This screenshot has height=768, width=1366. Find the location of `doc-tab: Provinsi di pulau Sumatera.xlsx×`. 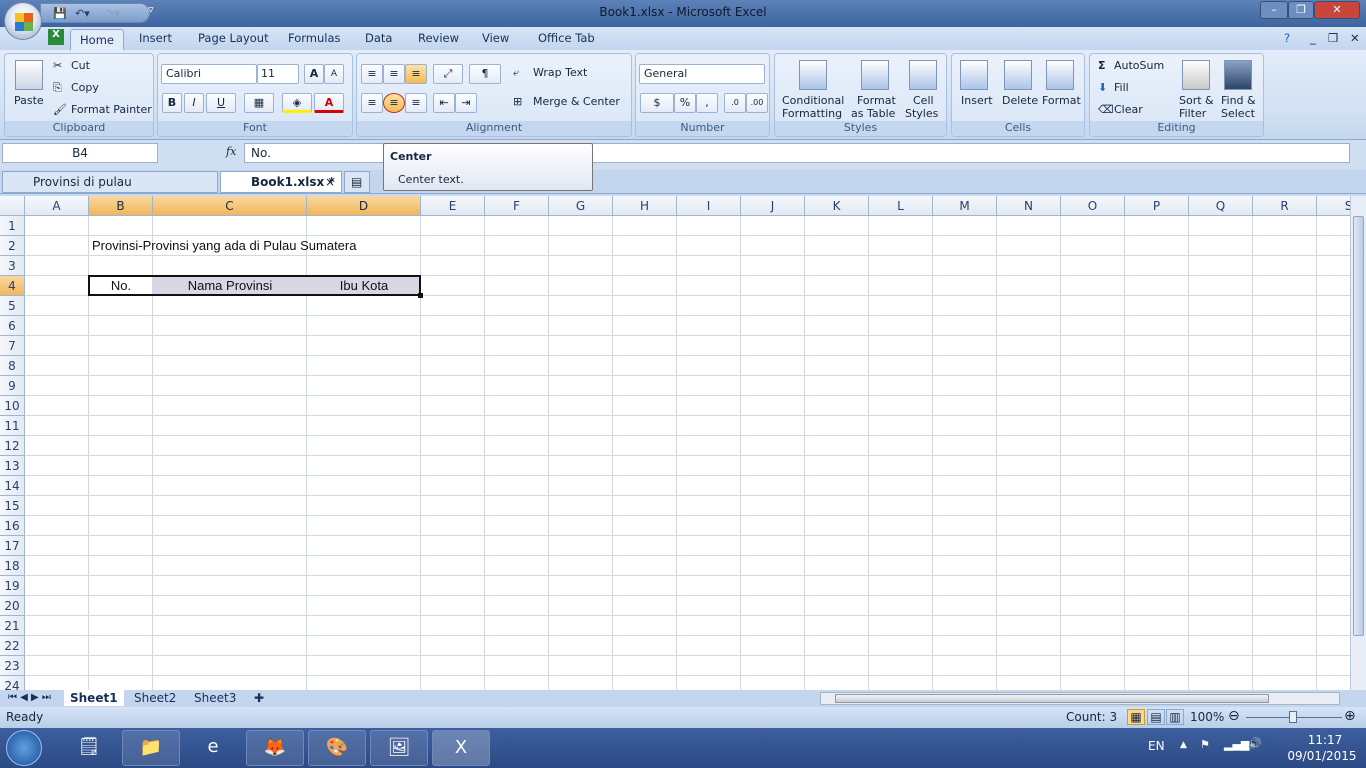

doc-tab: Provinsi di pulau Sumatera.xlsx× is located at coordinates (110, 190).